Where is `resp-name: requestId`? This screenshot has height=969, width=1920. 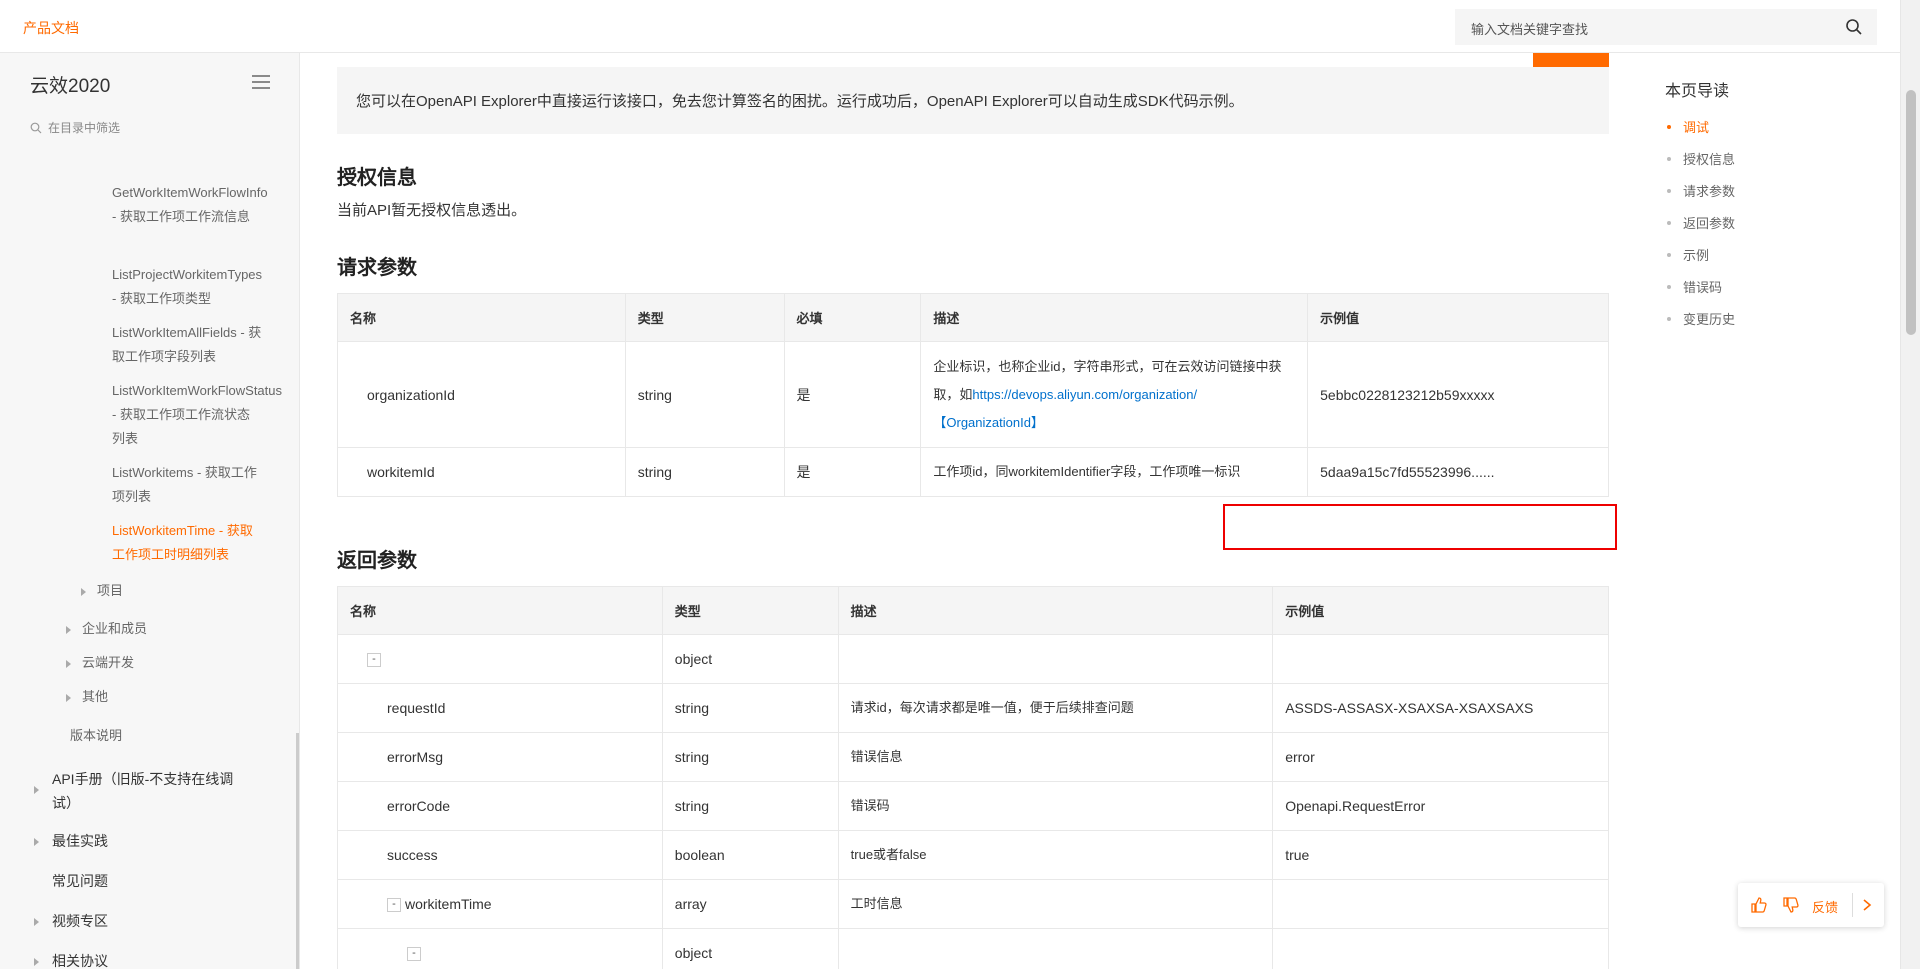
resp-name: requestId is located at coordinates (500, 708).